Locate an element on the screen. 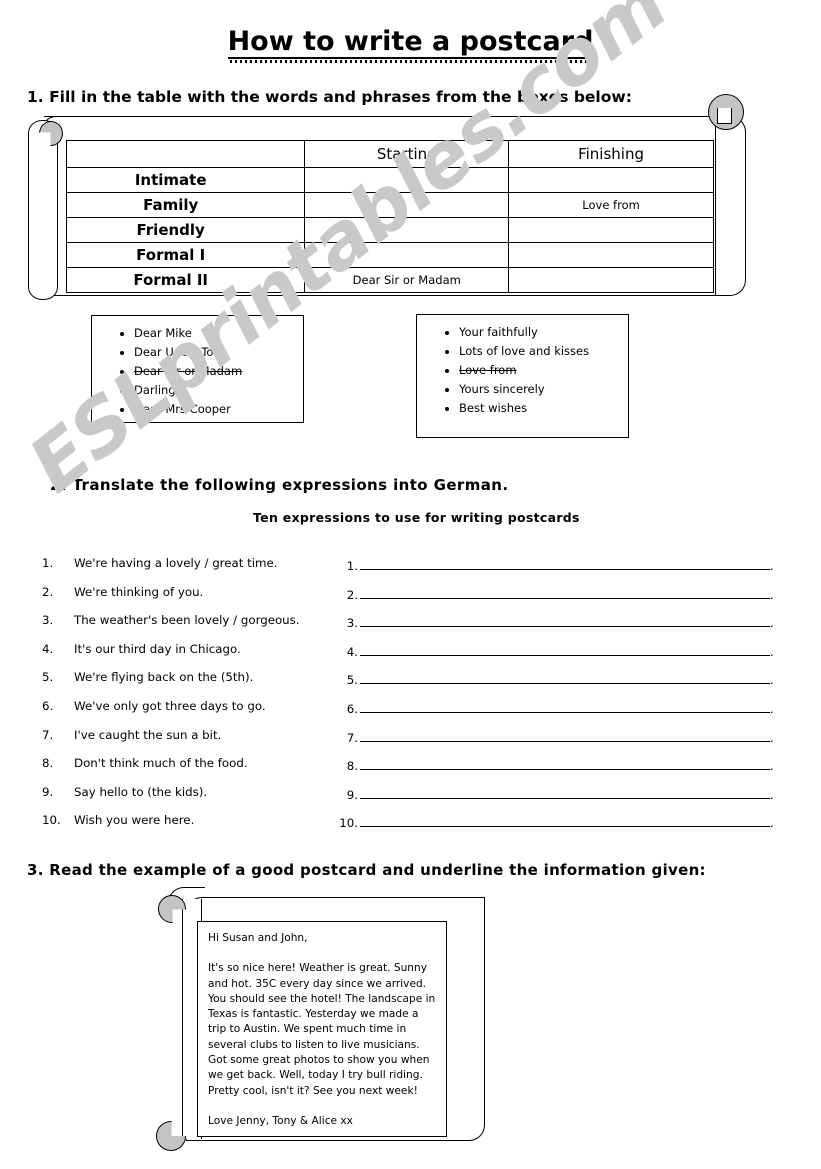  answer-number: 1. is located at coordinates (352, 566).